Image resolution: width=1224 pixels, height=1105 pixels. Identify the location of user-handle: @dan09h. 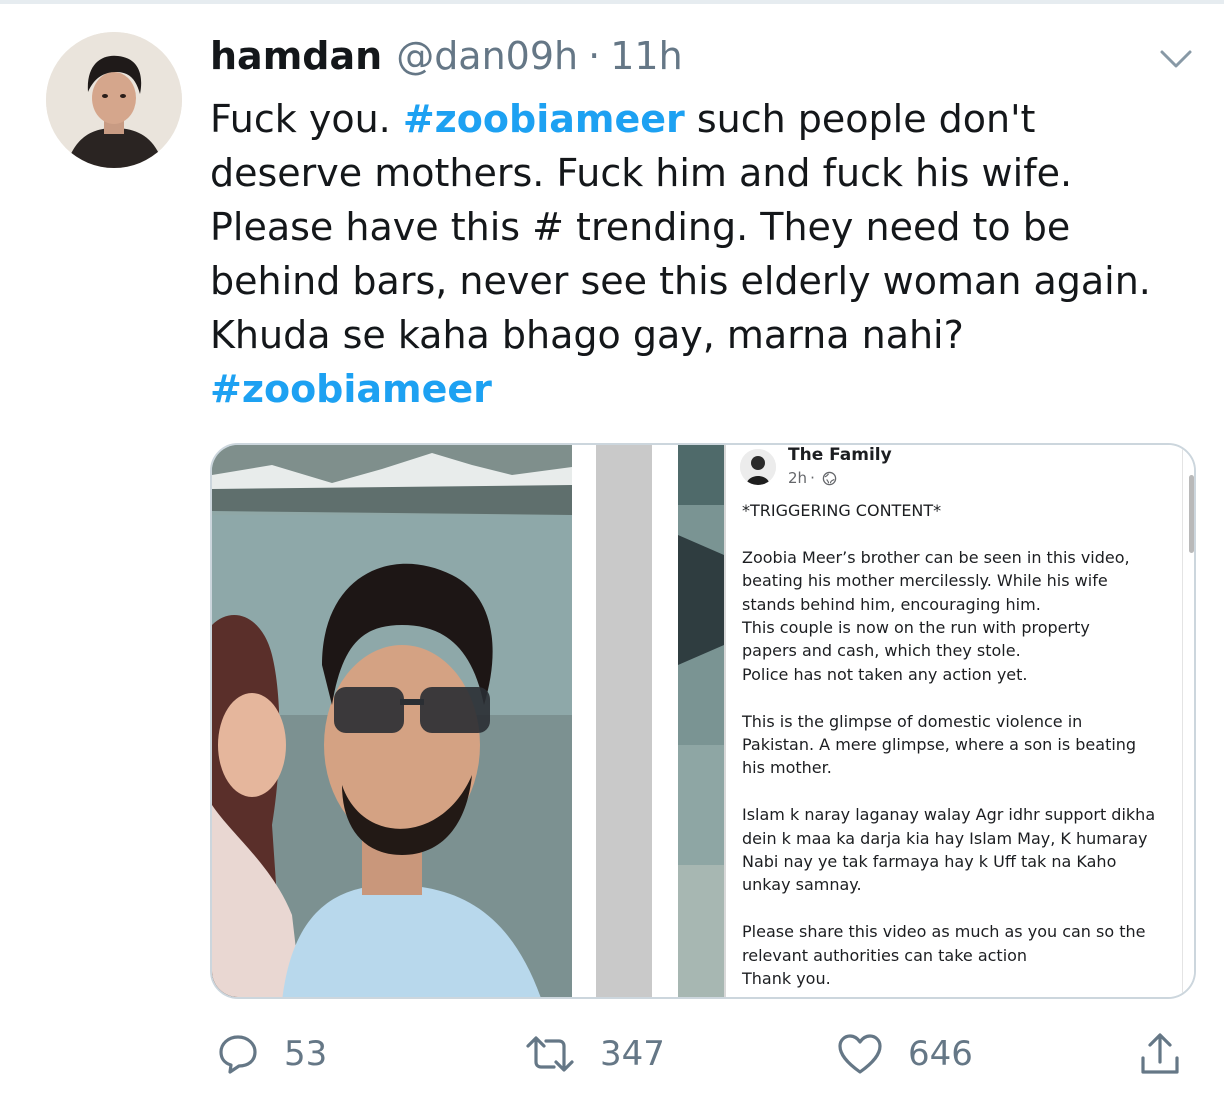
(487, 56).